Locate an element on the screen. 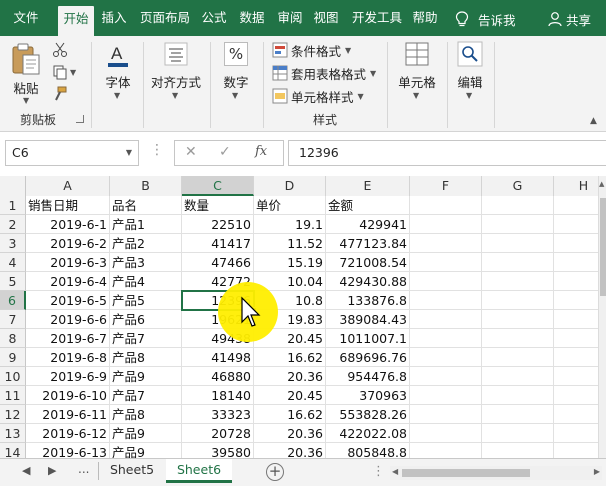 Image resolution: width=606 pixels, height=486 pixels. cell-a9: 2019-6-8 is located at coordinates (68, 357).